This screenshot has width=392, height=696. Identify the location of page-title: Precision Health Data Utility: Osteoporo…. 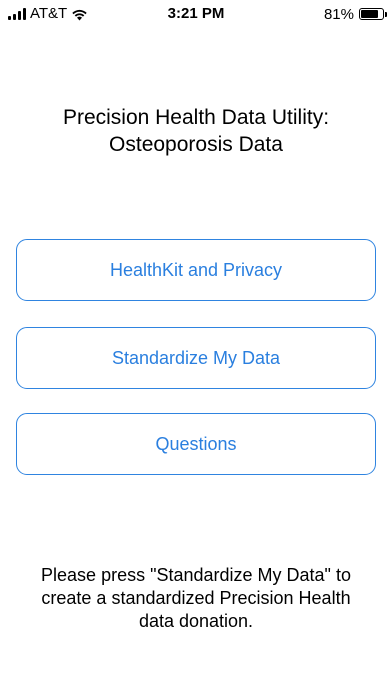
(196, 131).